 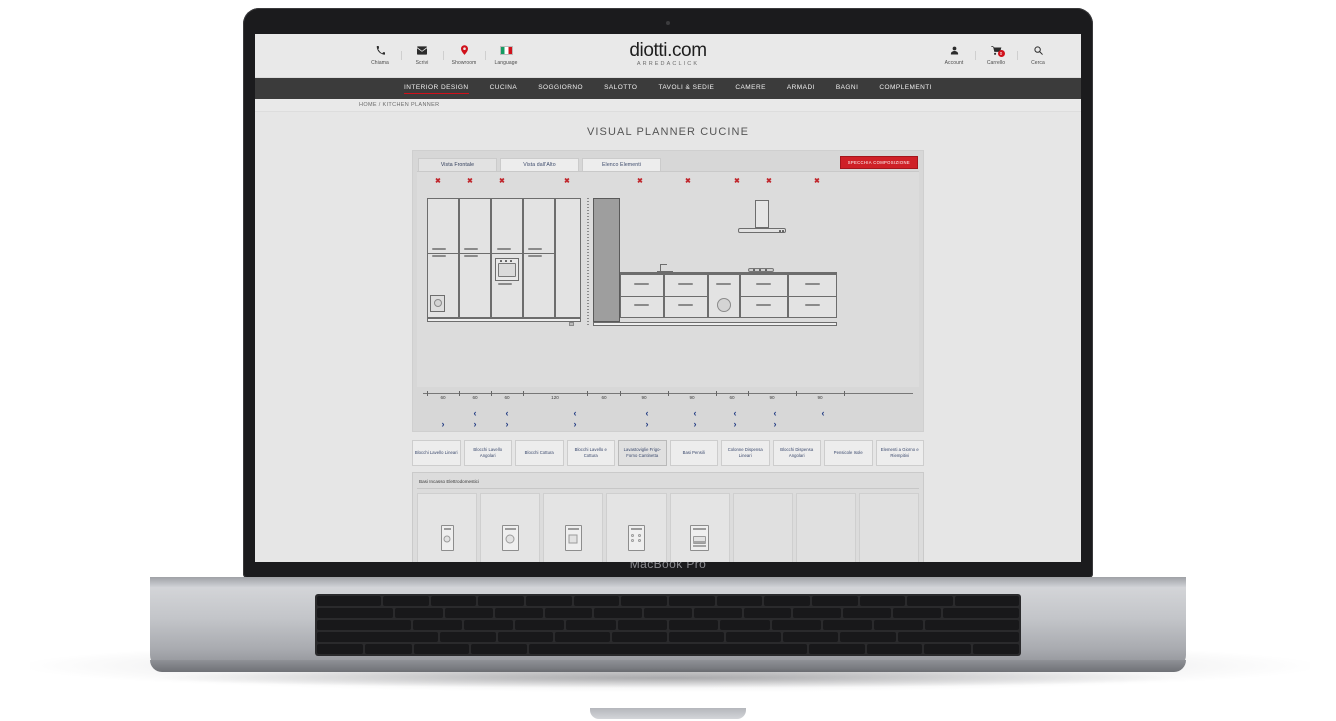 What do you see at coordinates (745, 453) in the screenshot?
I see `category-colonne-dispensa-lineari: Colonne Dispensa Lineari` at bounding box center [745, 453].